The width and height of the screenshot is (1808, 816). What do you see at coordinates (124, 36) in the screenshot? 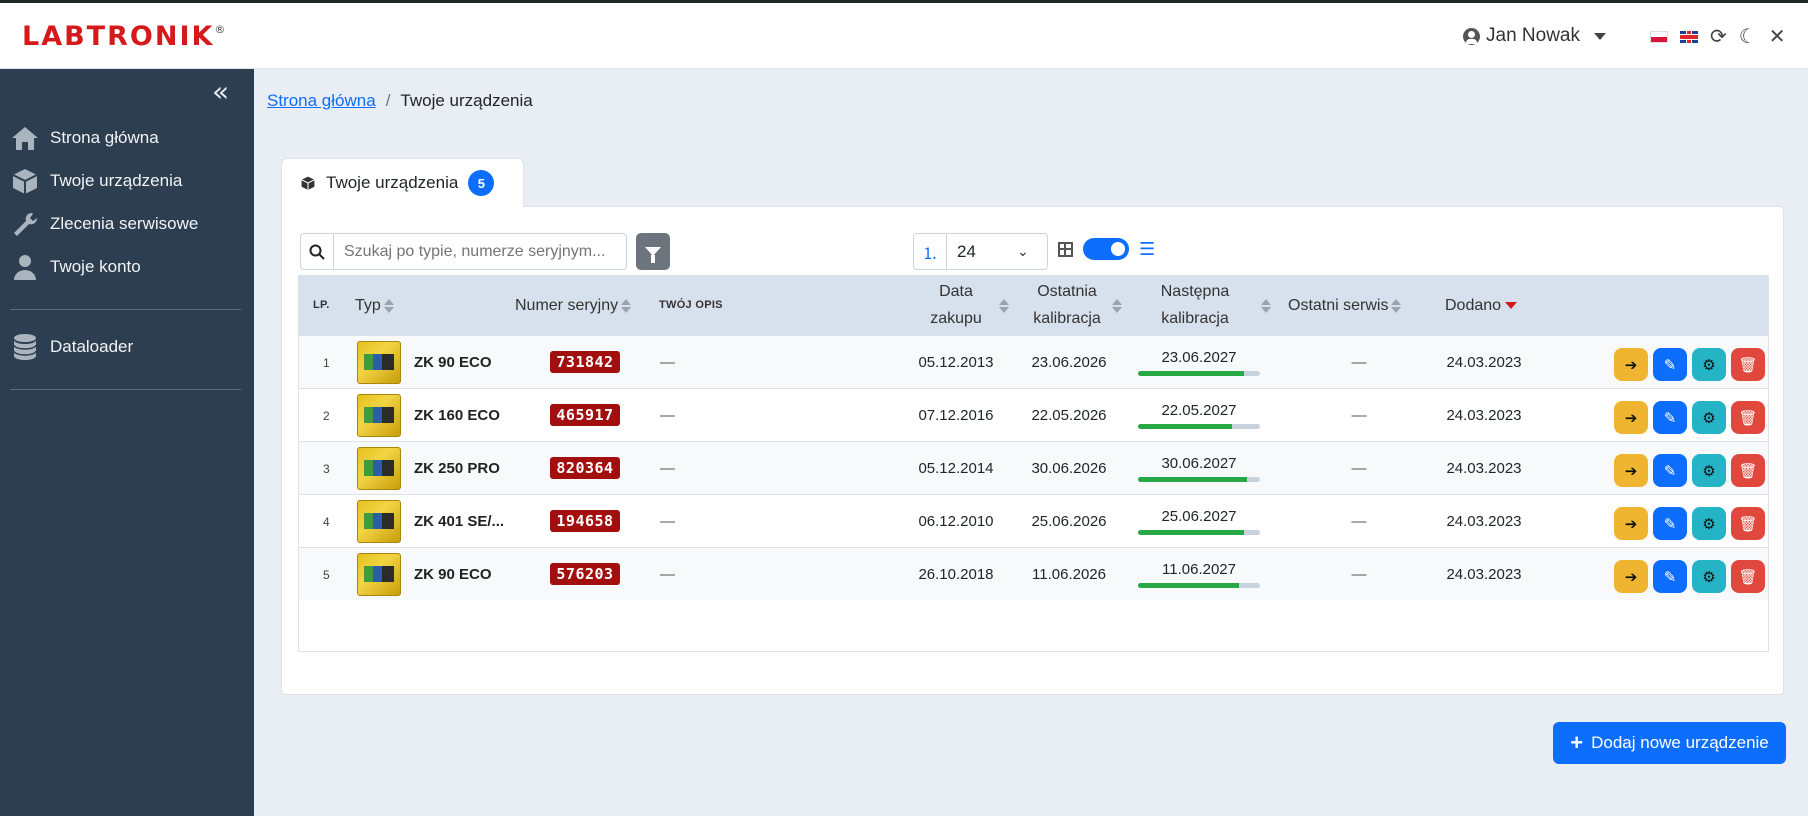
I see `logo: LABTRONIK®` at bounding box center [124, 36].